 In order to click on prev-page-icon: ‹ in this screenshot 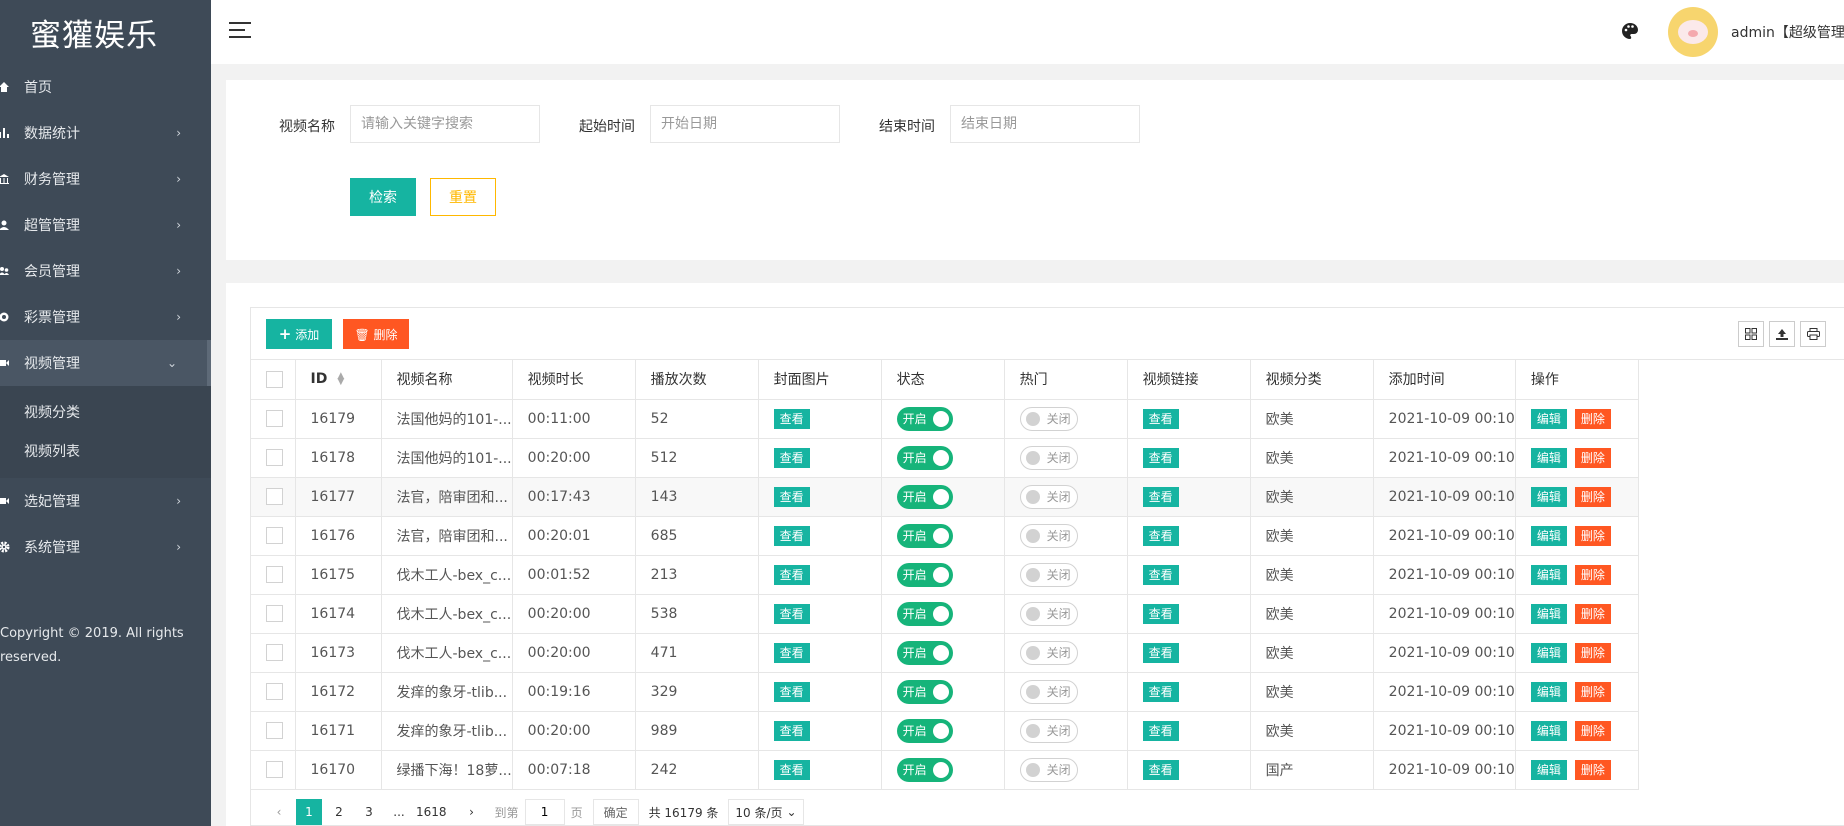, I will do `click(279, 812)`.